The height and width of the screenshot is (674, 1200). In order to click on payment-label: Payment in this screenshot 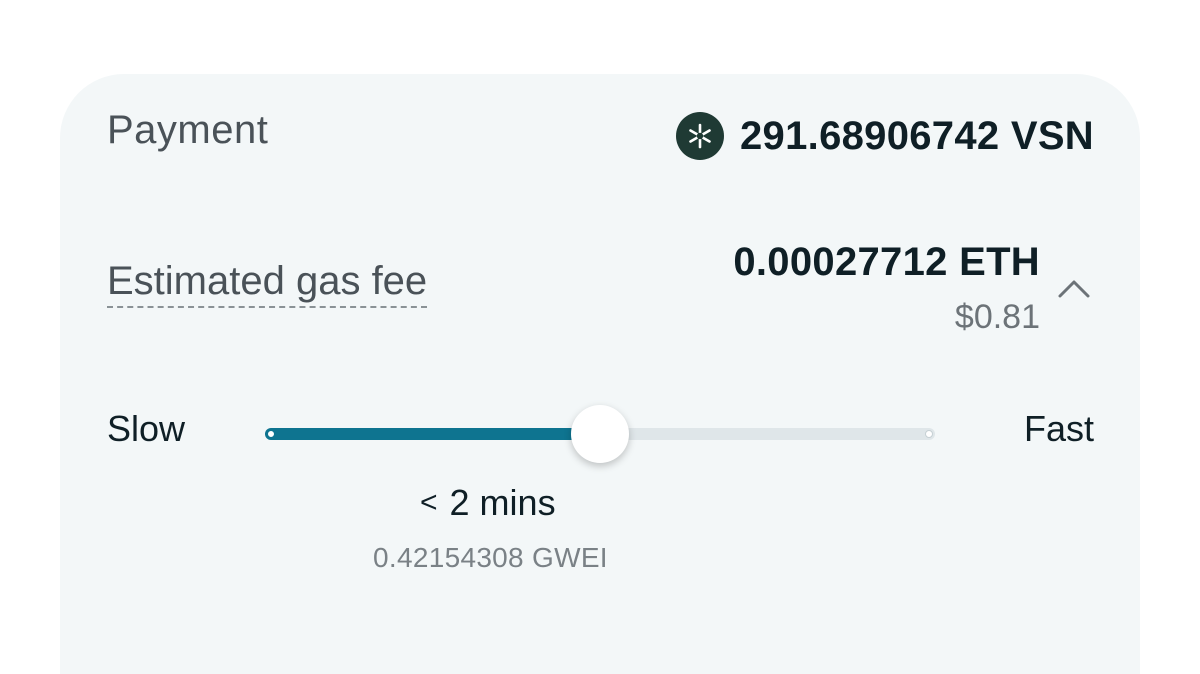, I will do `click(188, 130)`.